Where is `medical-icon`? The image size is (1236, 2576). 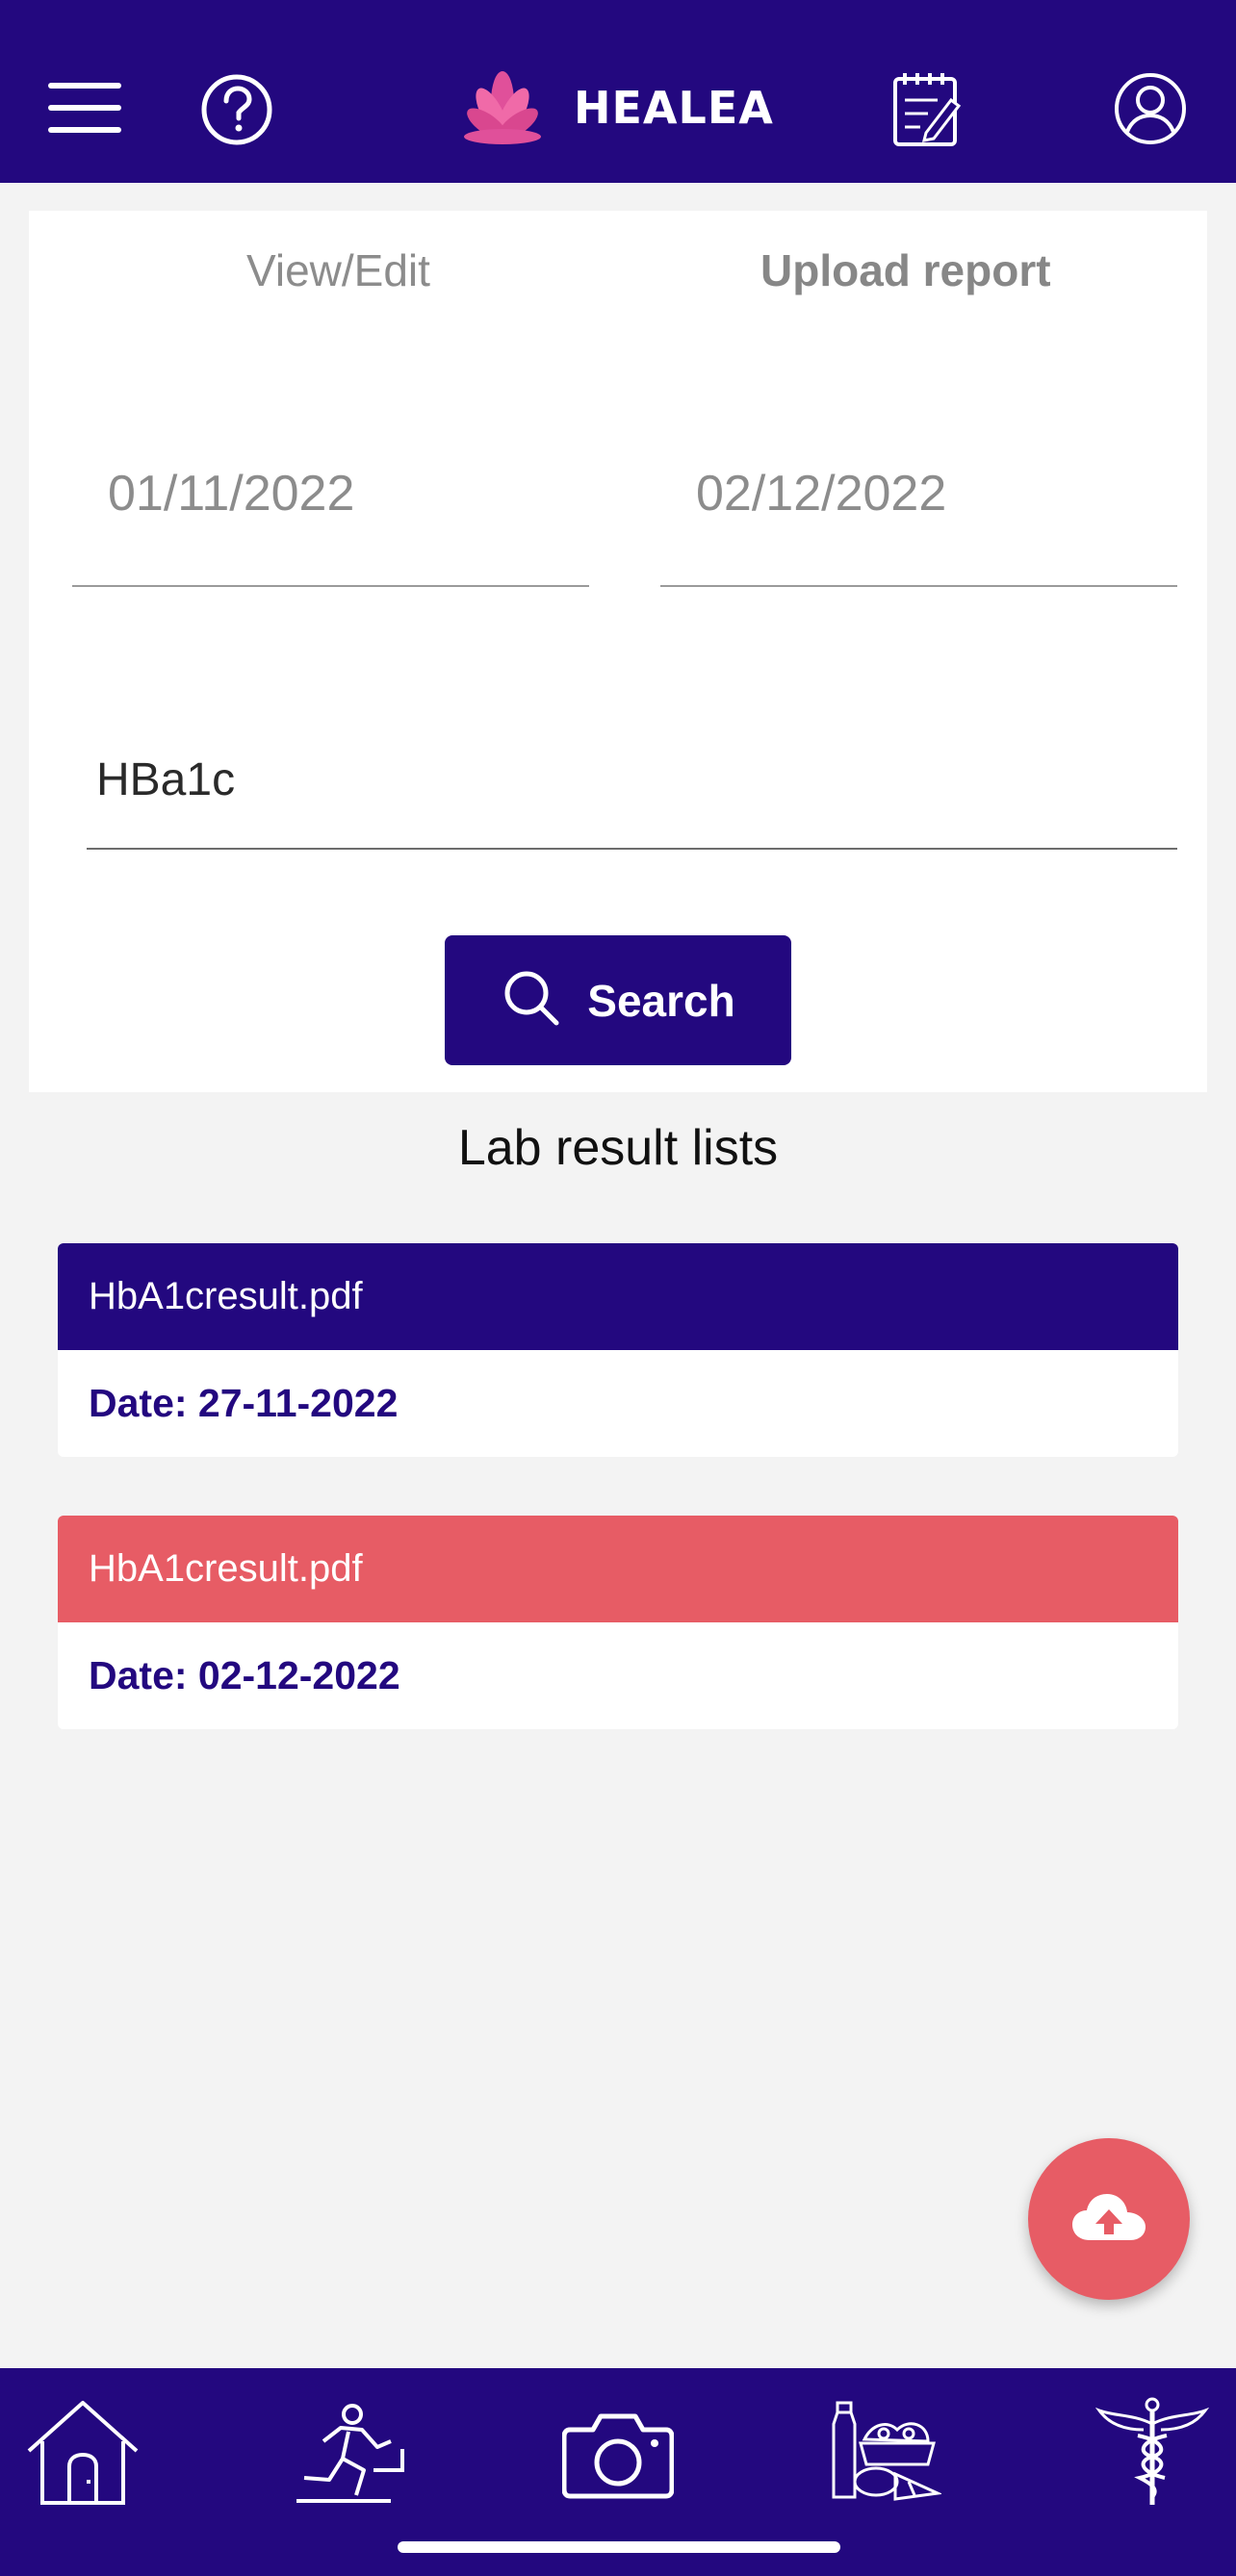
medical-icon is located at coordinates (1152, 2453).